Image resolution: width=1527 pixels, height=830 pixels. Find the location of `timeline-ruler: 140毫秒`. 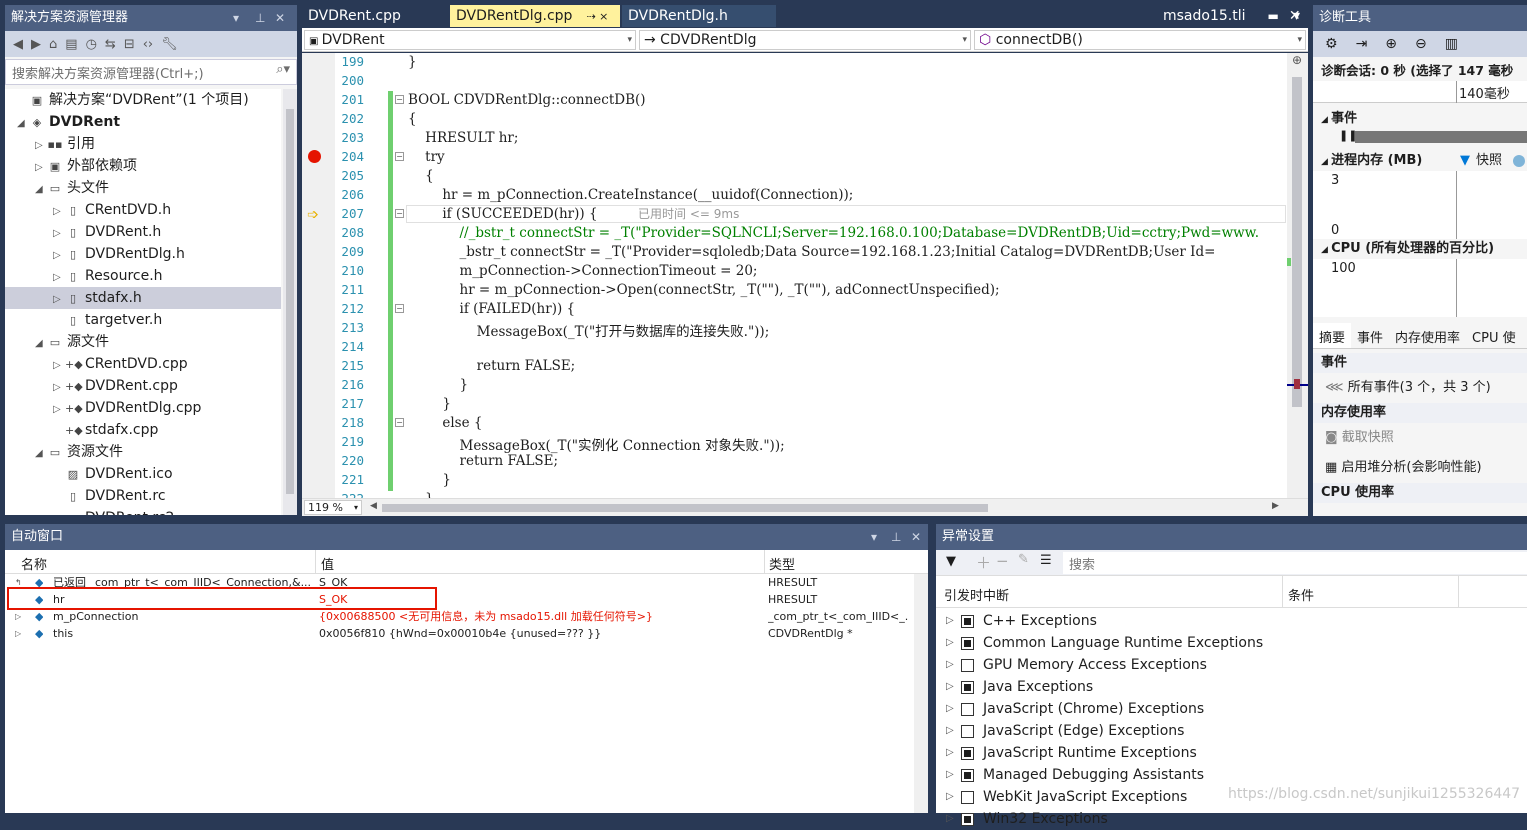

timeline-ruler: 140毫秒 is located at coordinates (1420, 92).